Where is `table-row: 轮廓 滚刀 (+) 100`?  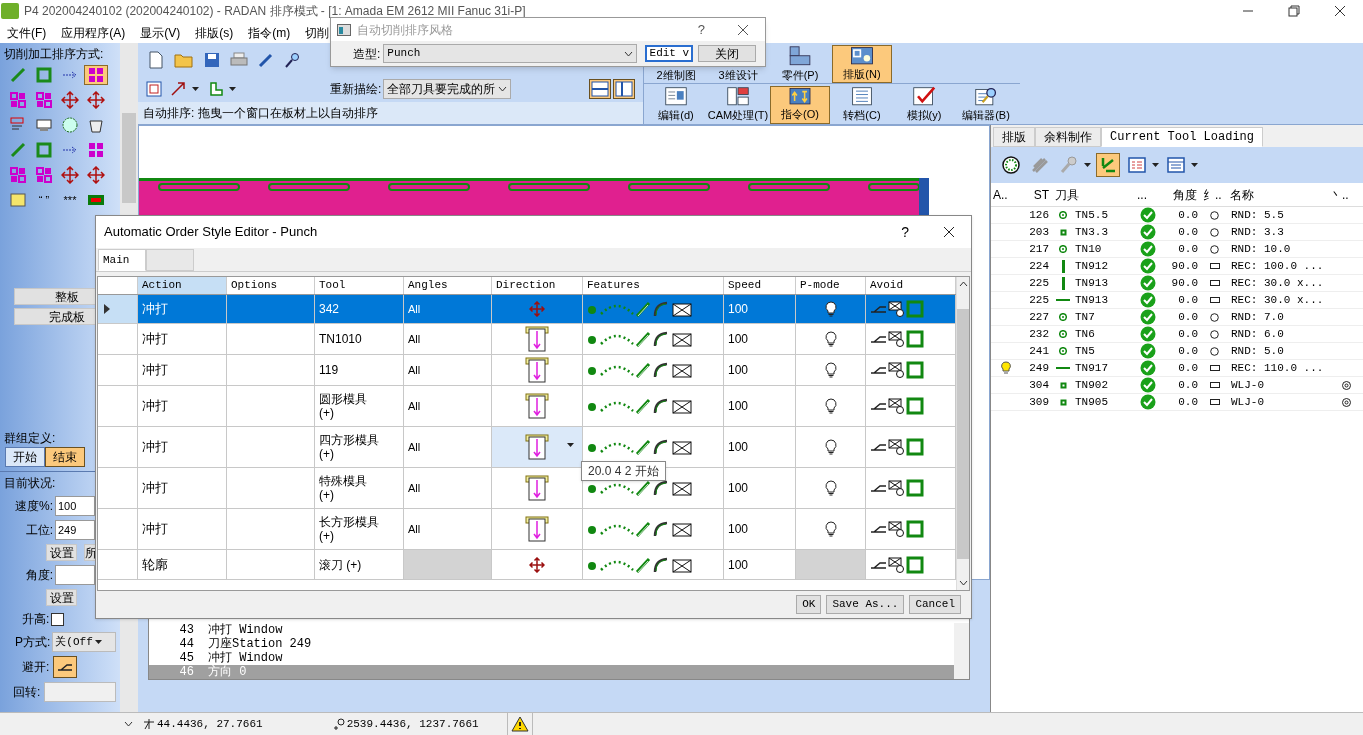 table-row: 轮廓 滚刀 (+) 100 is located at coordinates (527, 565).